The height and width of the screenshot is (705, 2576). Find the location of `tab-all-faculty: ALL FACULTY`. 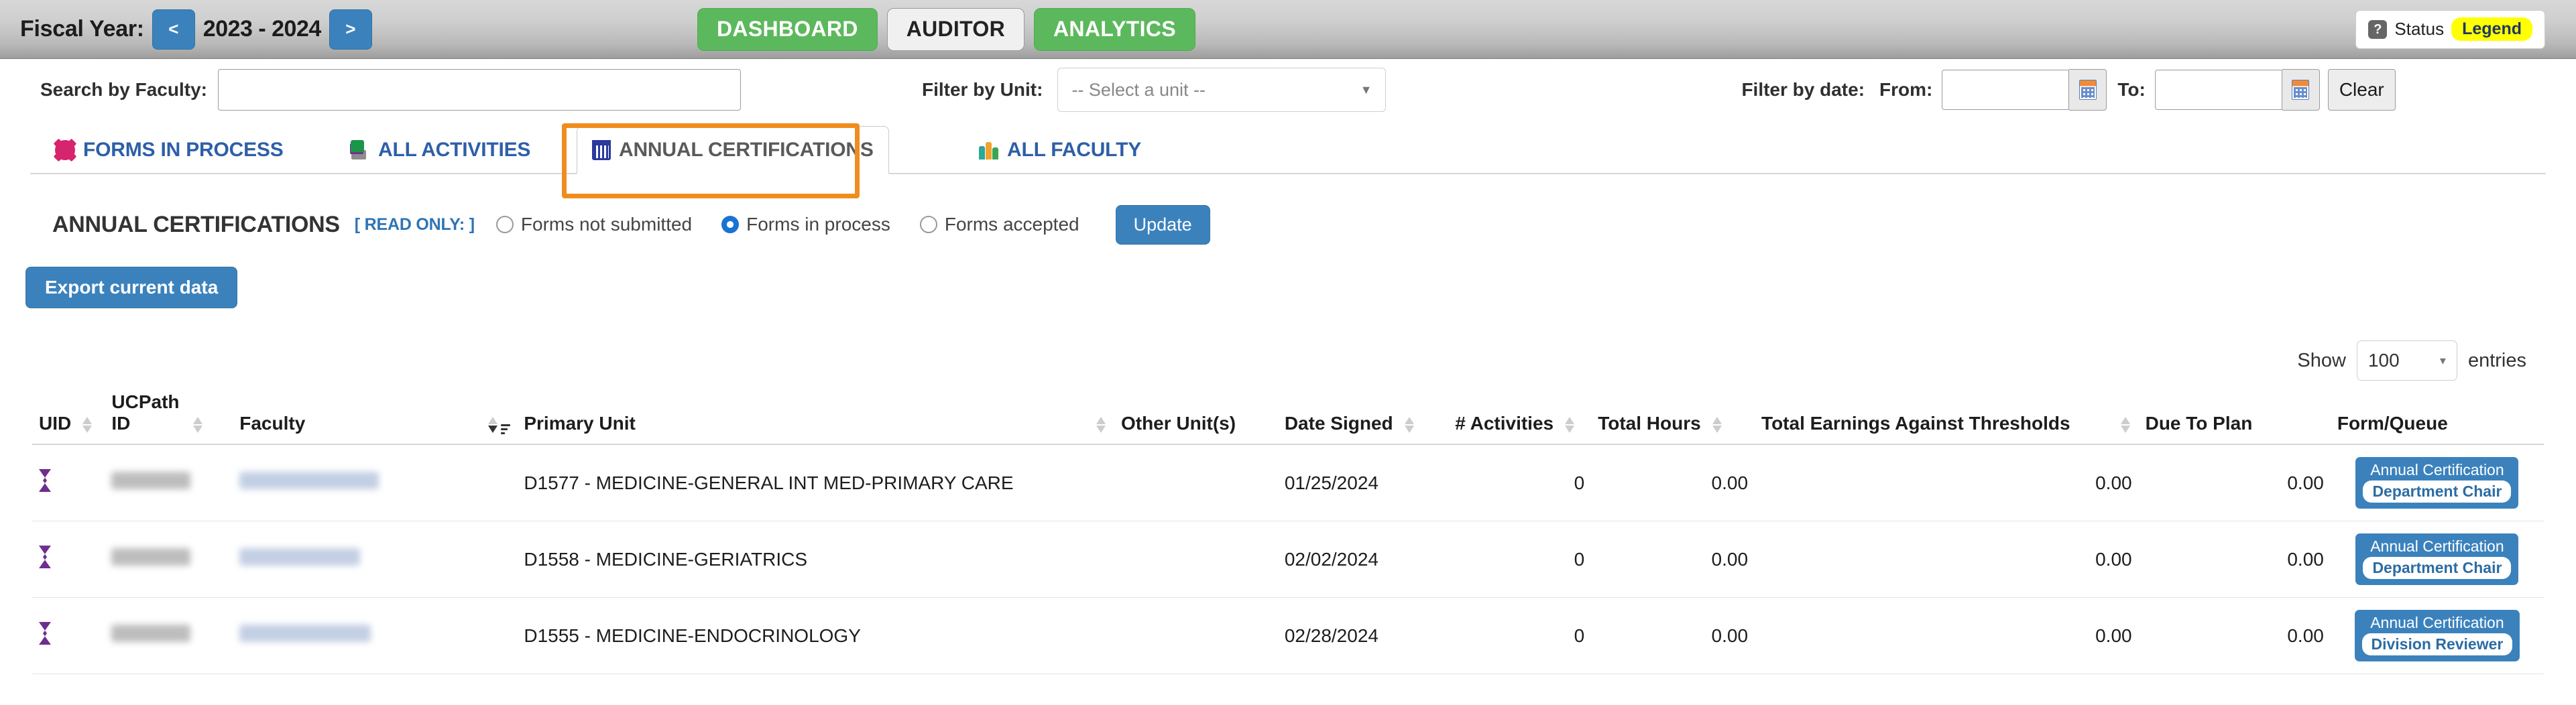

tab-all-faculty: ALL FACULTY is located at coordinates (1060, 150).